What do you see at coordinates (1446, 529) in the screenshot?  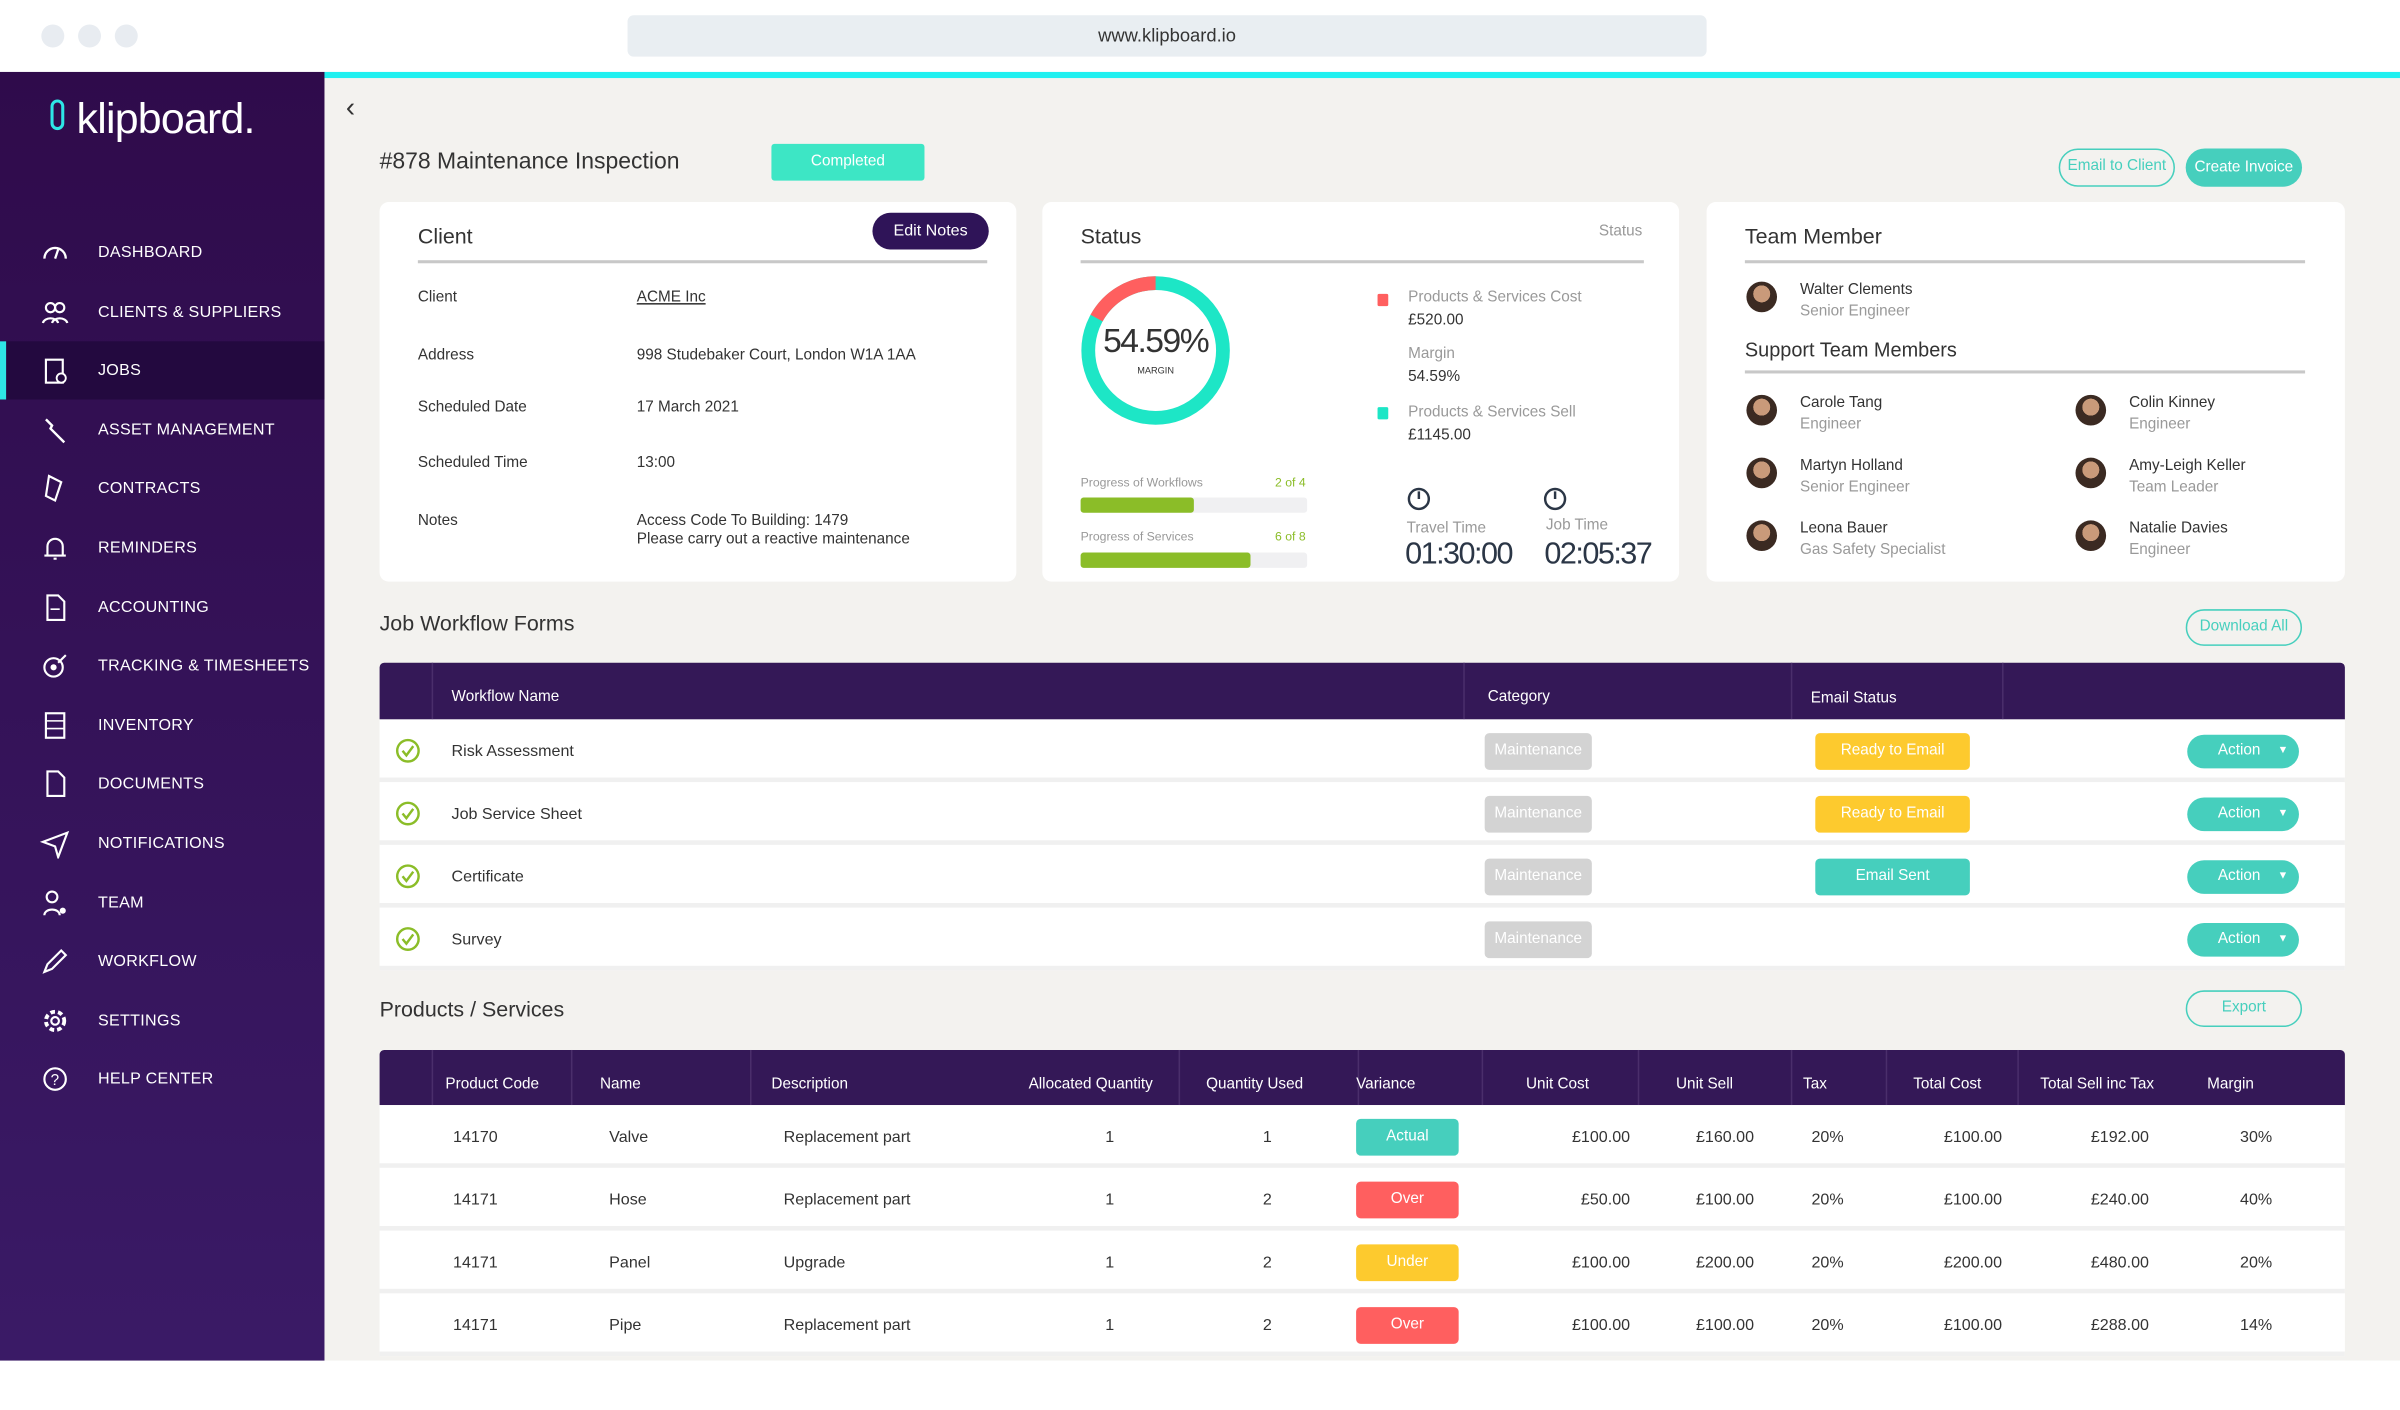 I see `travel-time-label: Travel Time` at bounding box center [1446, 529].